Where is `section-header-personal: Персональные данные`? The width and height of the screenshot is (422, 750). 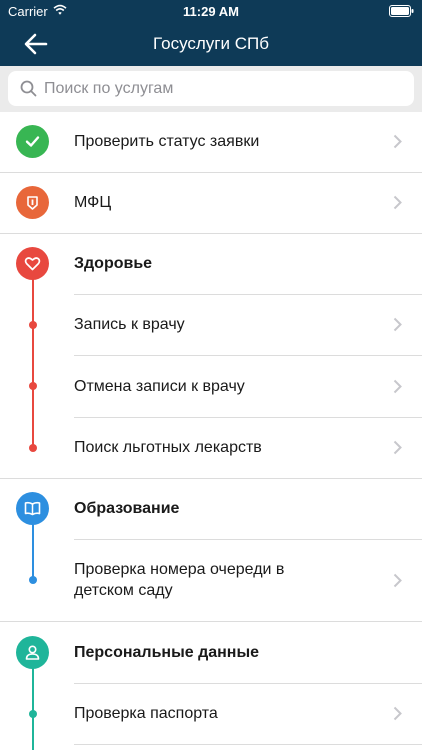 section-header-personal: Персональные данные is located at coordinates (211, 652).